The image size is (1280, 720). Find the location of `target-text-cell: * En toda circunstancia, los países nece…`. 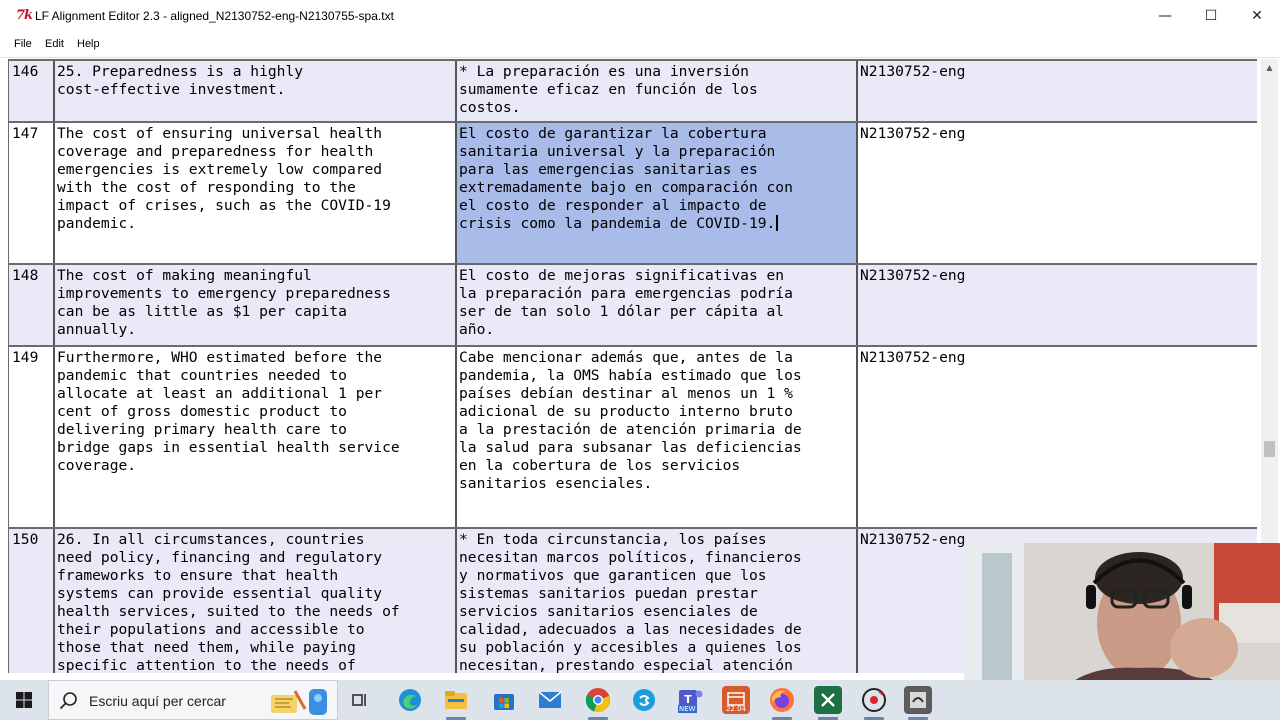

target-text-cell: * En toda circunstancia, los países nece… is located at coordinates (655, 601).